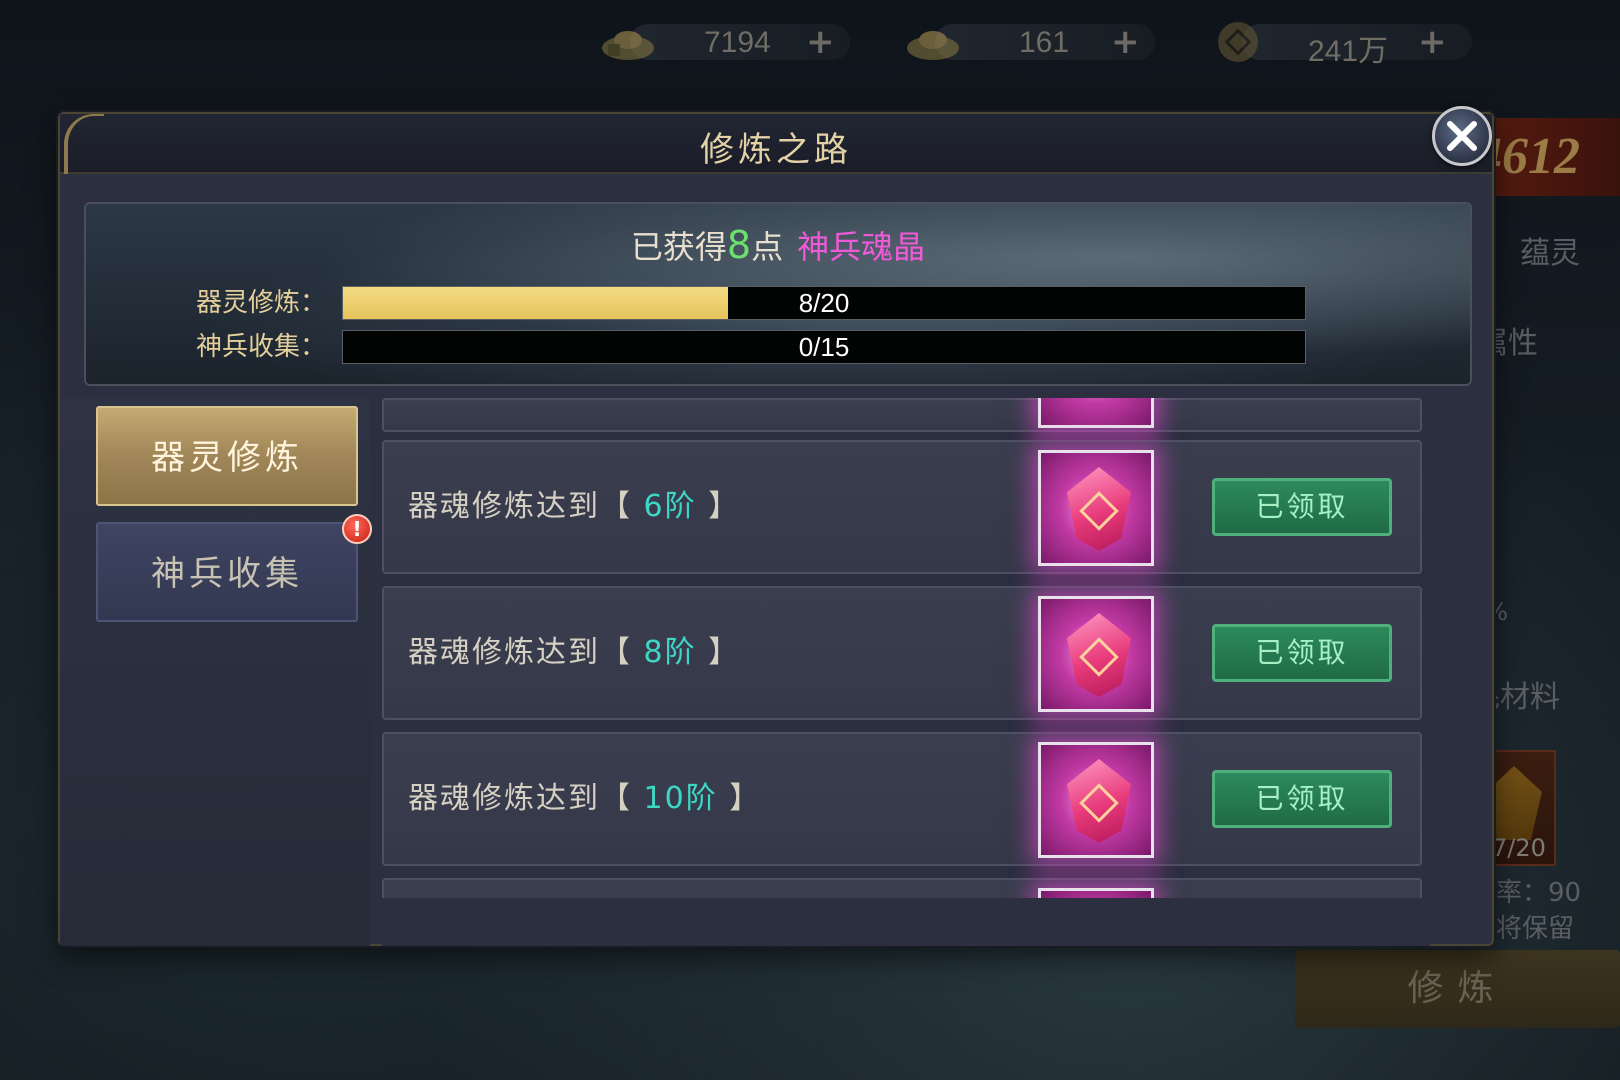  Describe the element at coordinates (1519, 848) in the screenshot. I see `material-count: 7/20` at that location.